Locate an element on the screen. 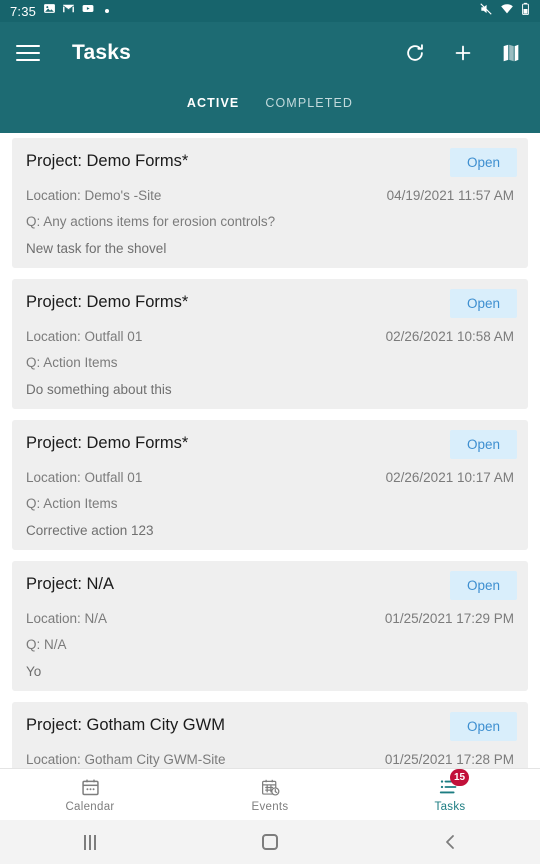 The height and width of the screenshot is (864, 540). task-note: Corrective action 123 is located at coordinates (90, 530).